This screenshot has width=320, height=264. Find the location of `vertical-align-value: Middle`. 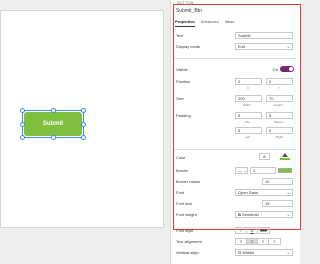

vertical-align-value: Middle is located at coordinates (248, 252).